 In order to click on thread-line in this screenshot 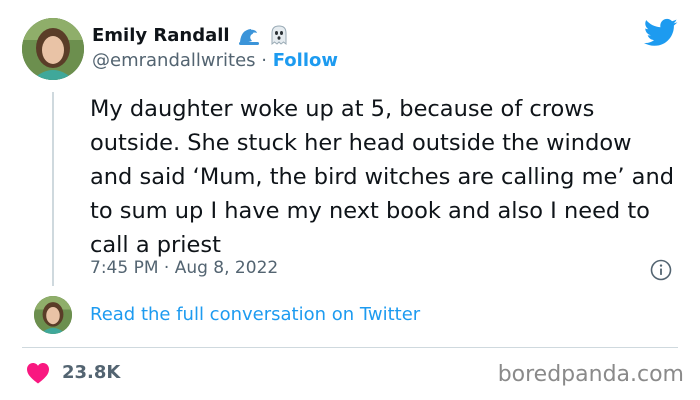, I will do `click(53, 189)`.